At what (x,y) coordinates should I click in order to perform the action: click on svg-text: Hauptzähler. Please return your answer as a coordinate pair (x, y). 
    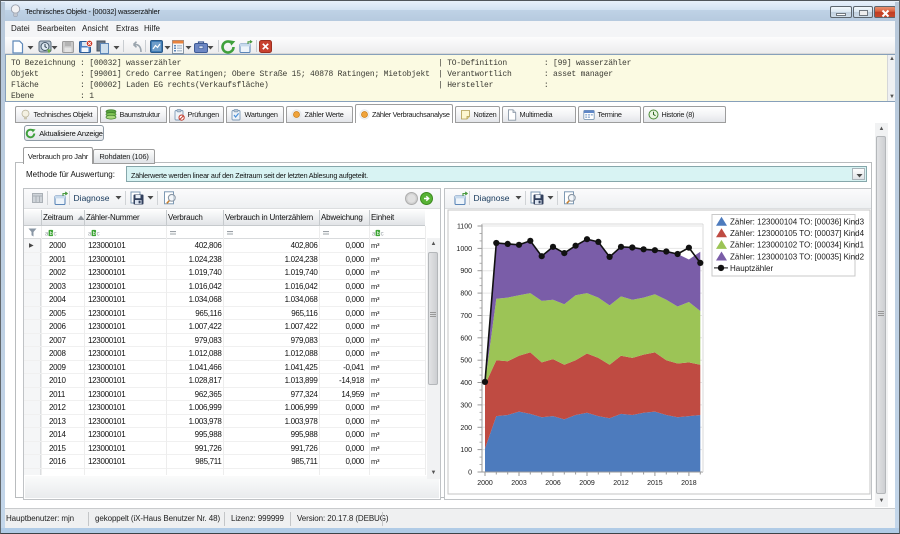
    Looking at the image, I should click on (751, 268).